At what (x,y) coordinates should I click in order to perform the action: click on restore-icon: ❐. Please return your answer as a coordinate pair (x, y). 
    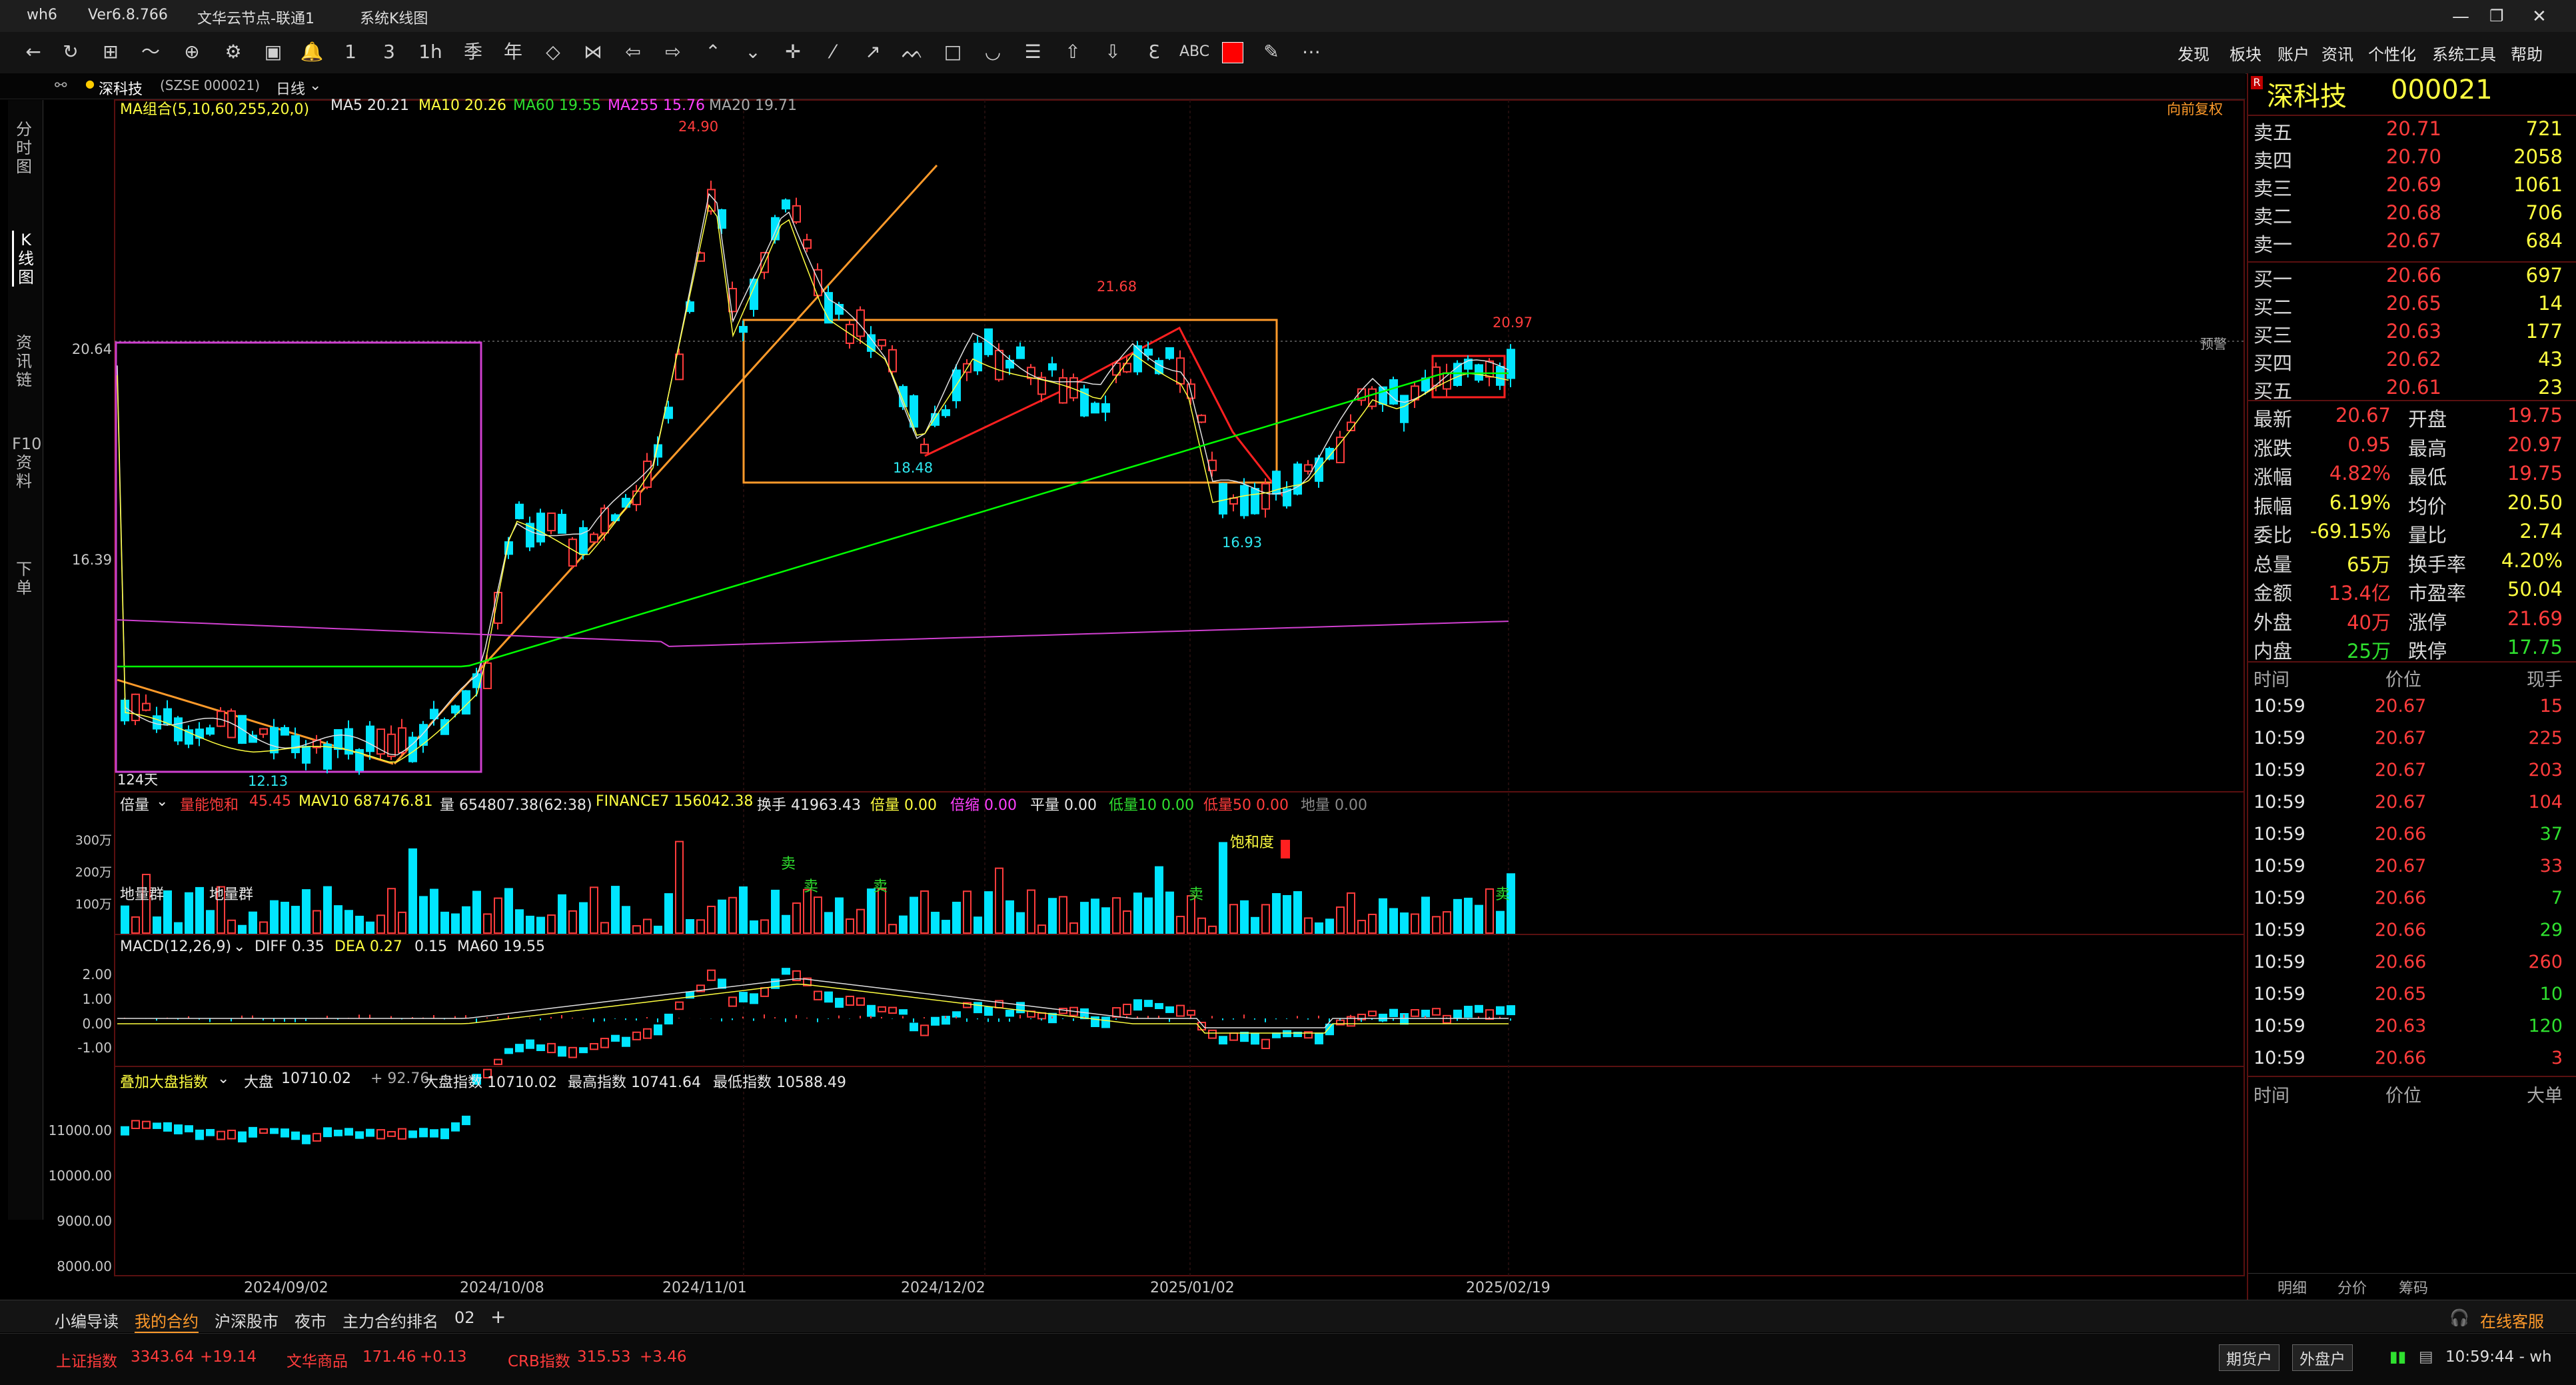
    Looking at the image, I should click on (2496, 16).